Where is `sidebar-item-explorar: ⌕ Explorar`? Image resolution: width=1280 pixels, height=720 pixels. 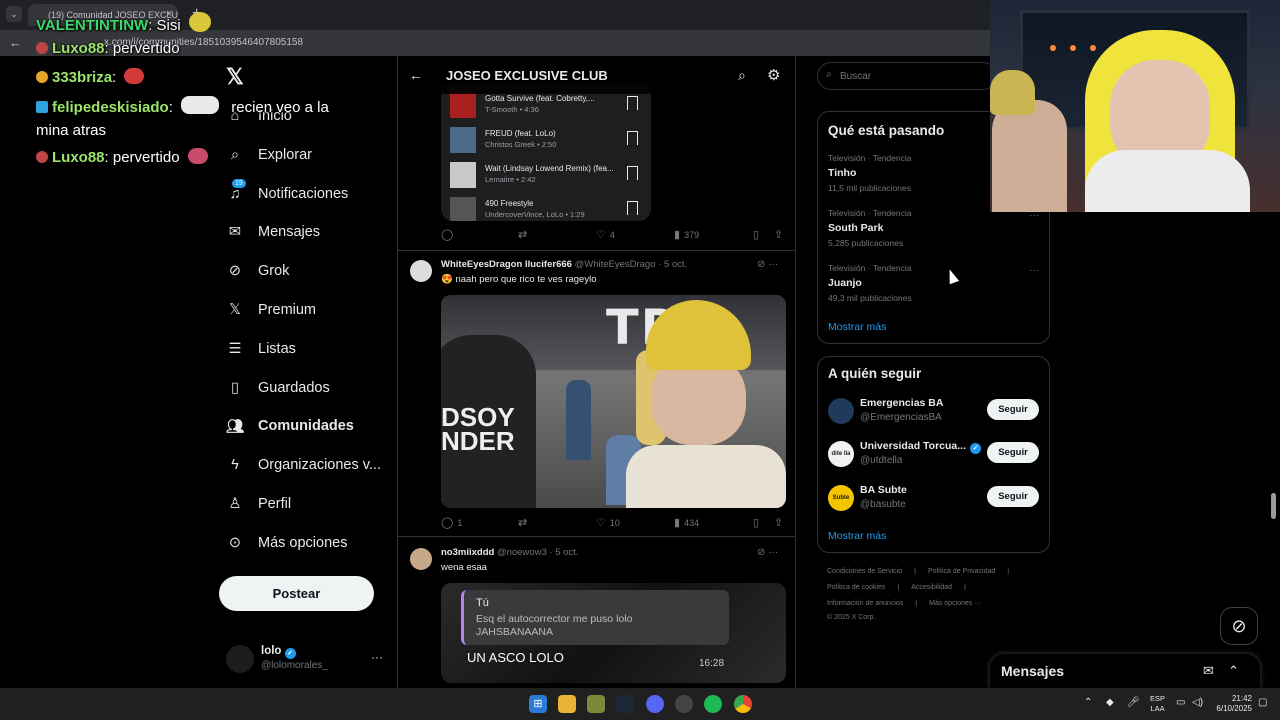 sidebar-item-explorar: ⌕ Explorar is located at coordinates (269, 155).